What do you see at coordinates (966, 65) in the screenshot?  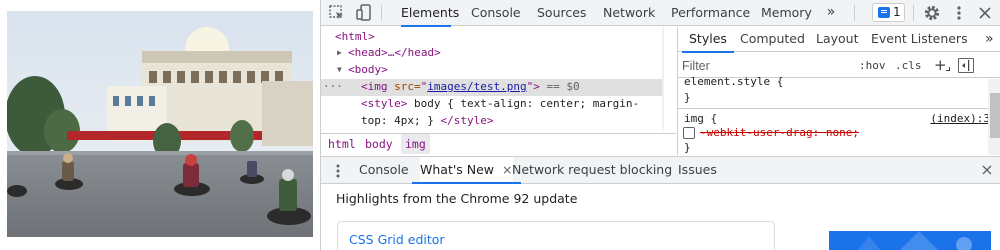 I see `toggle-sidebar-icon` at bounding box center [966, 65].